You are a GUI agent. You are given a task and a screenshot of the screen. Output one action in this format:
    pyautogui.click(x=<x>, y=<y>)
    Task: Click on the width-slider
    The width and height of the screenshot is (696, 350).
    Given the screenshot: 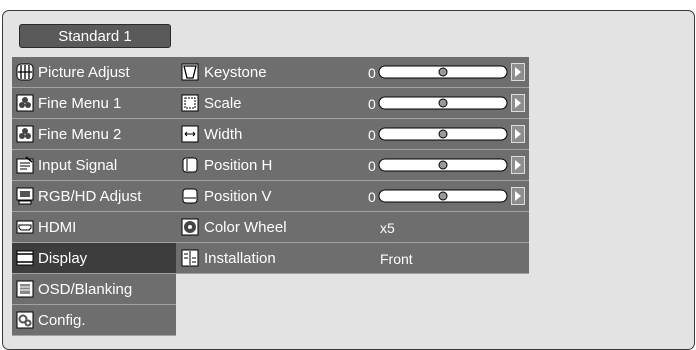 What is the action you would take?
    pyautogui.click(x=443, y=134)
    